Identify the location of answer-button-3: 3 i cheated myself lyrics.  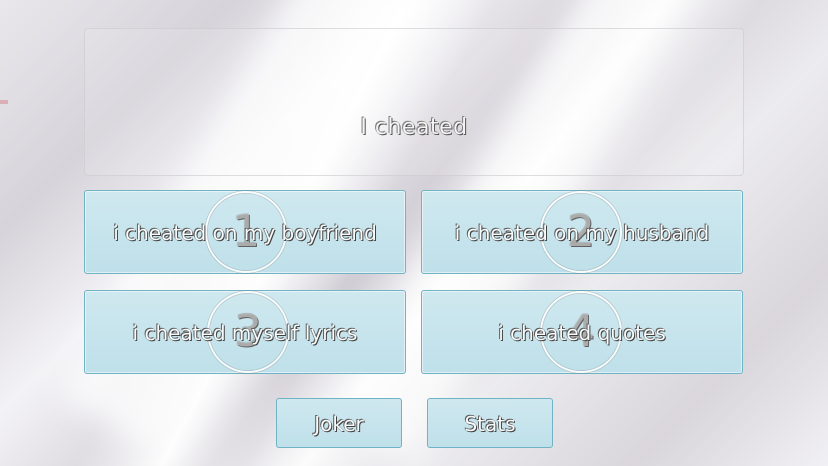
(245, 332).